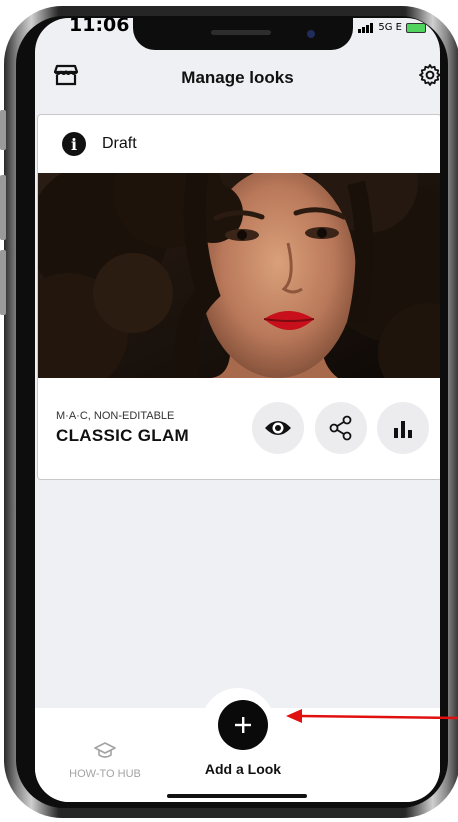  Describe the element at coordinates (105, 750) in the screenshot. I see `graduation-cap-icon` at that location.